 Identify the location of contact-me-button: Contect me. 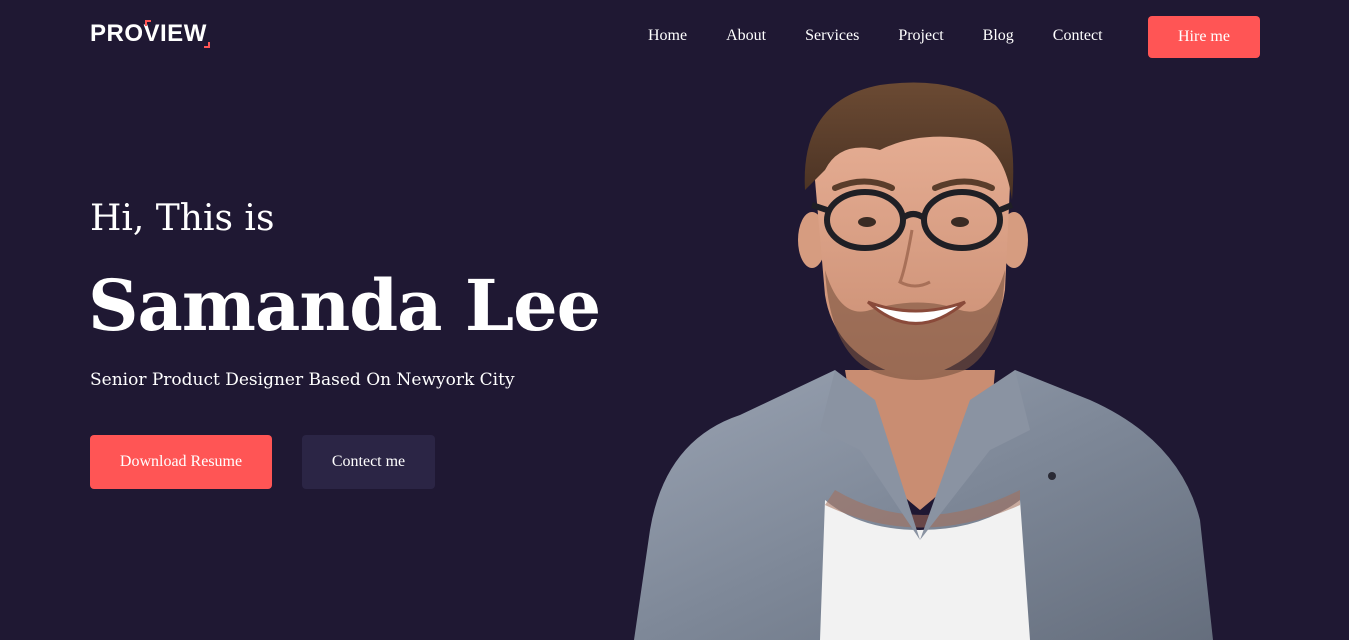
(368, 462).